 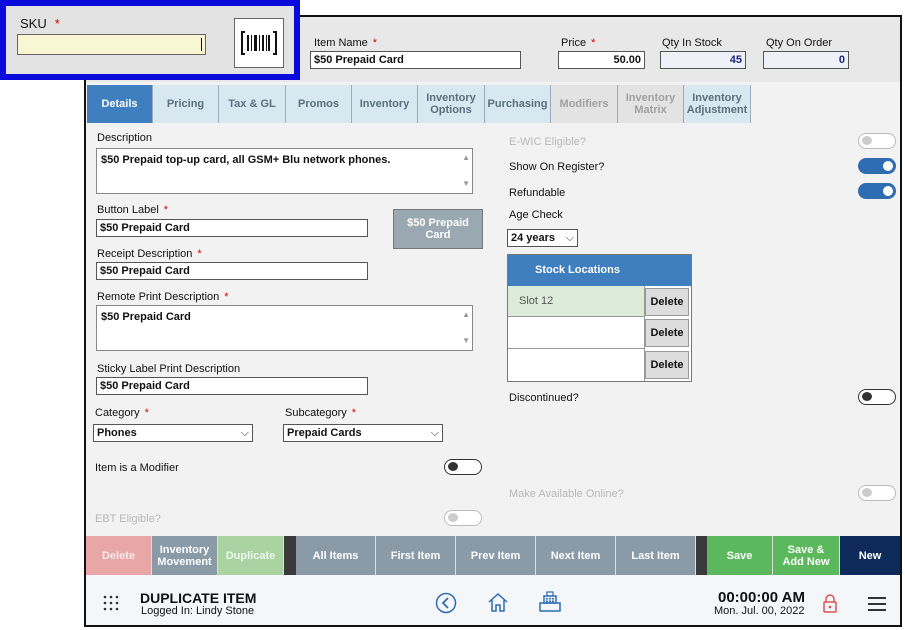 What do you see at coordinates (692, 43) in the screenshot?
I see `qty-in-stock-label: Qty In Stock` at bounding box center [692, 43].